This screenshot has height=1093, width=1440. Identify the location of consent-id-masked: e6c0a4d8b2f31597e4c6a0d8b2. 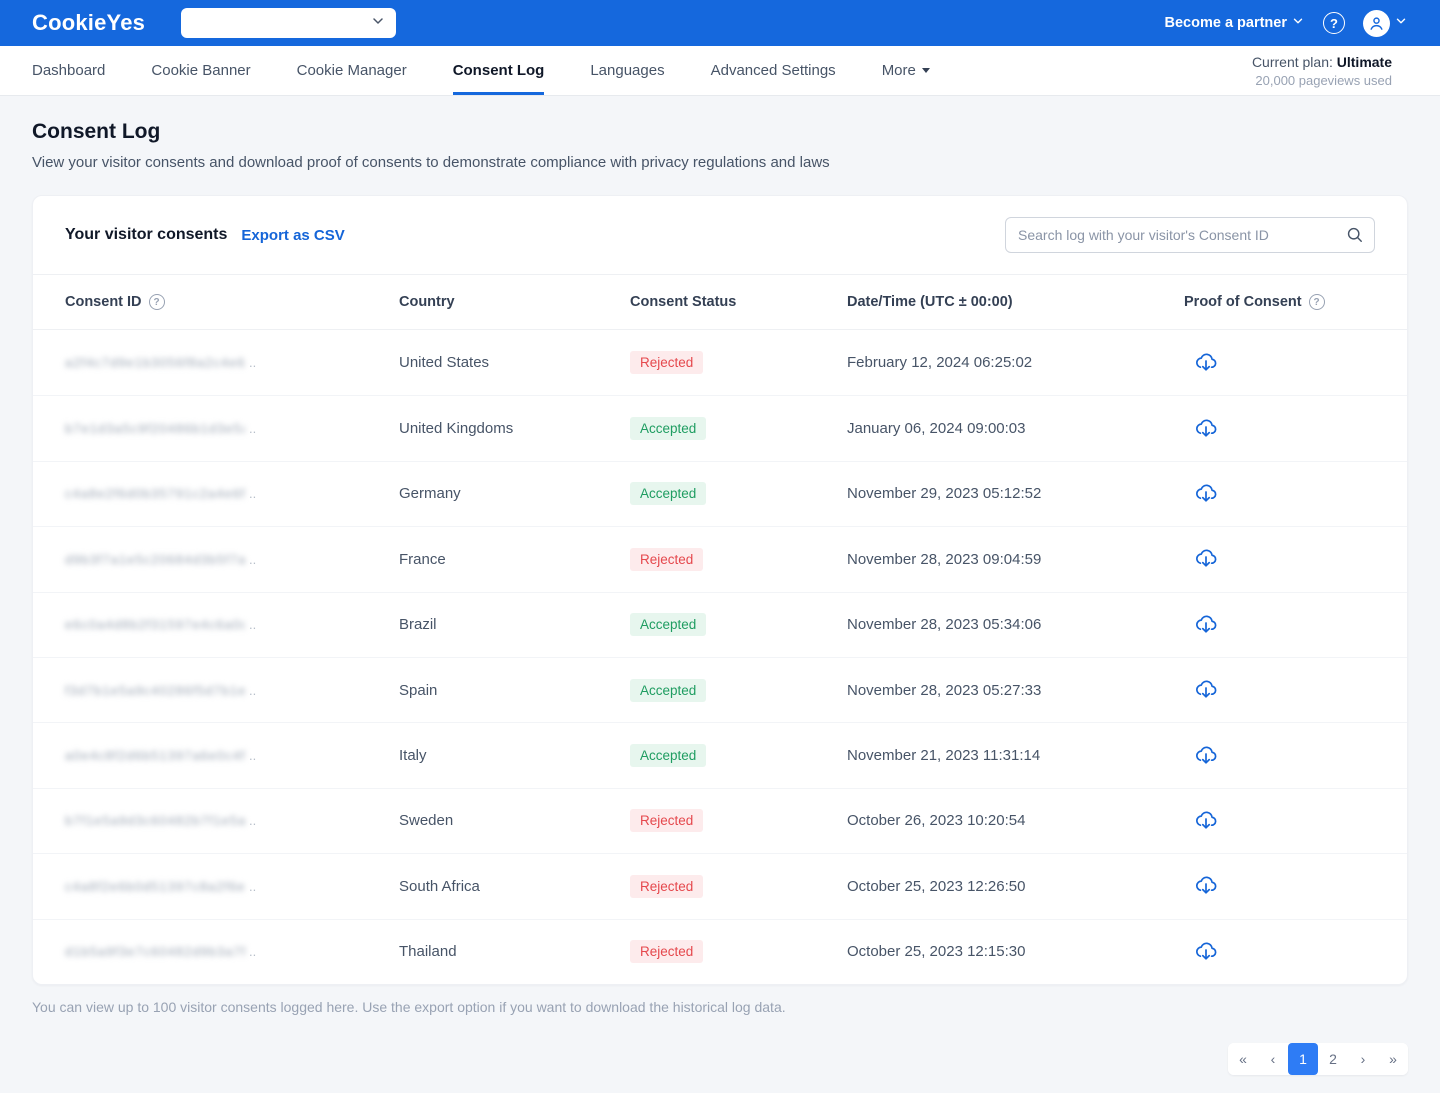
(155, 625).